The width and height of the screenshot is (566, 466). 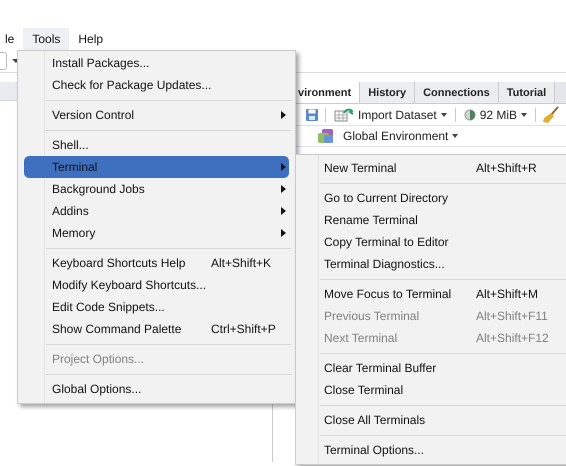 I want to click on menu-bar-item: Tools, so click(x=46, y=39).